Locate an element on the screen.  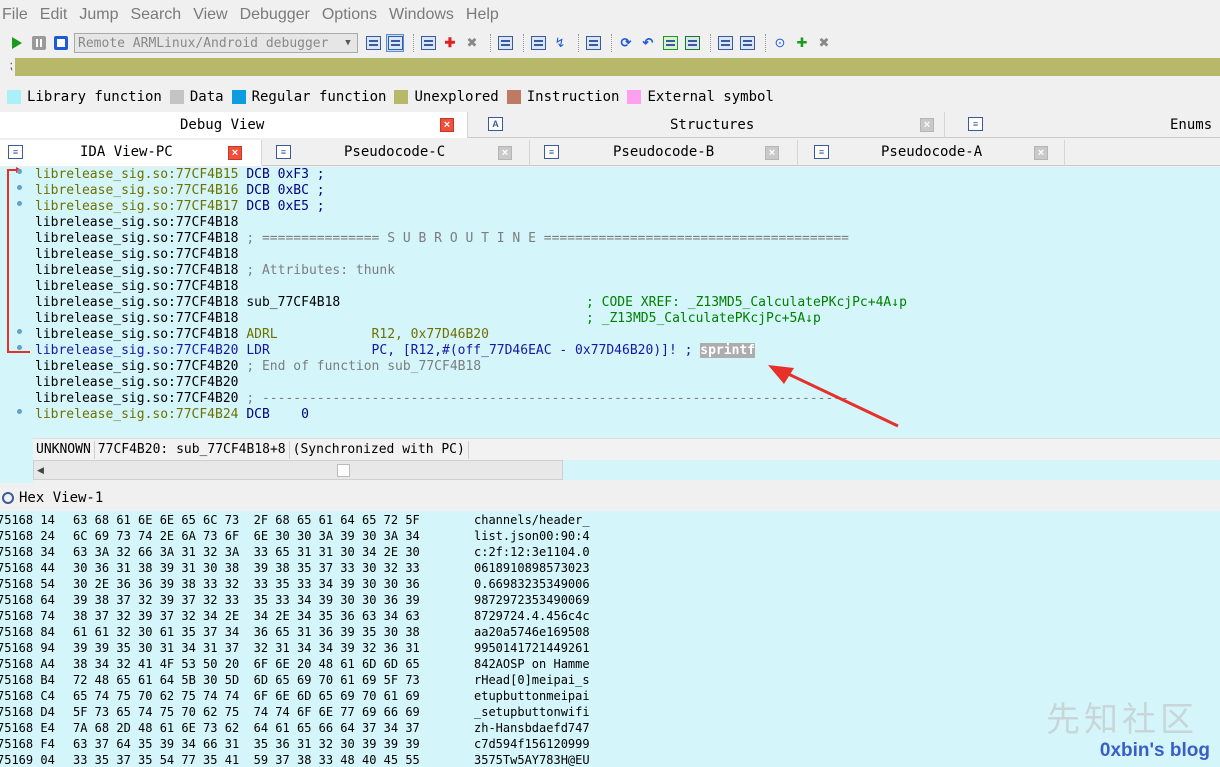
trace-icon: ⟳ is located at coordinates (626, 43).